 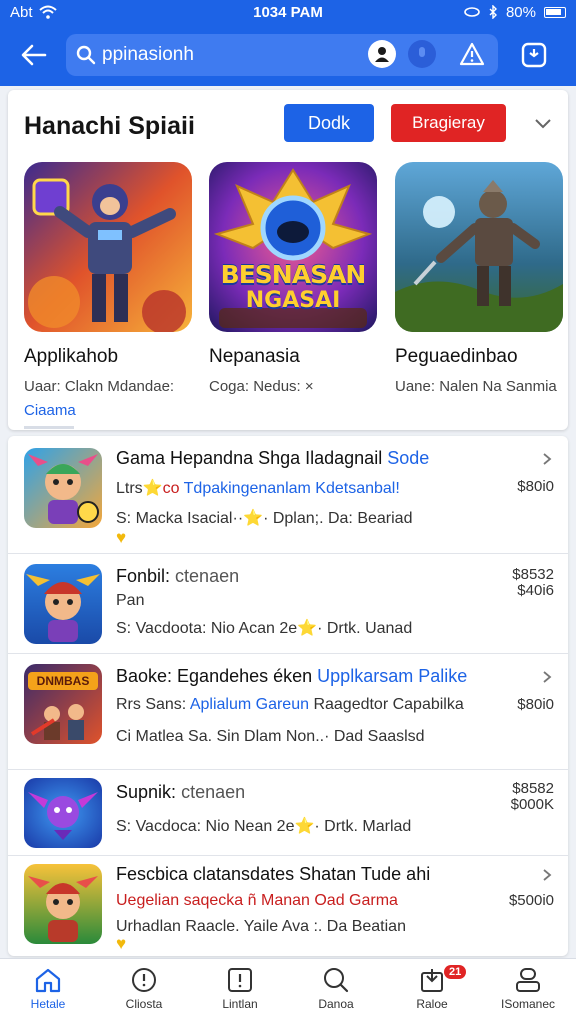 What do you see at coordinates (152, 488) in the screenshot?
I see `star-icon: ⭐` at bounding box center [152, 488].